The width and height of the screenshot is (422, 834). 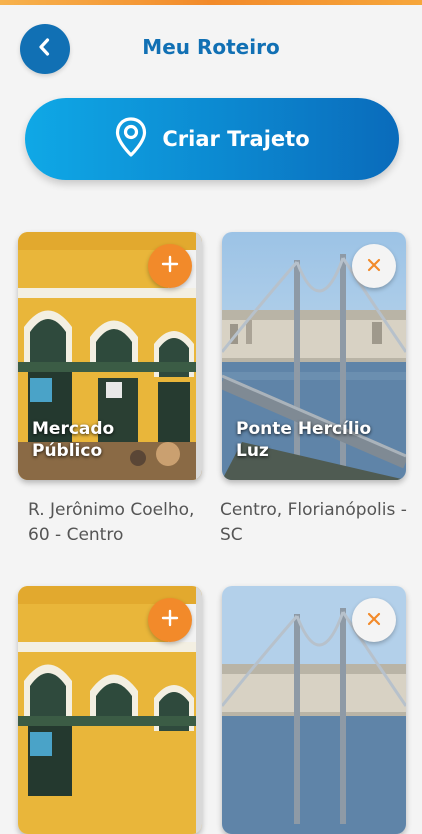 I want to click on place-address: Centro, Florianópolis - SC, so click(x=313, y=522).